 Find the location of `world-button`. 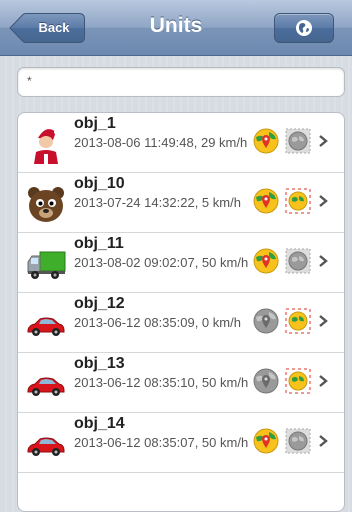

world-button is located at coordinates (304, 28).